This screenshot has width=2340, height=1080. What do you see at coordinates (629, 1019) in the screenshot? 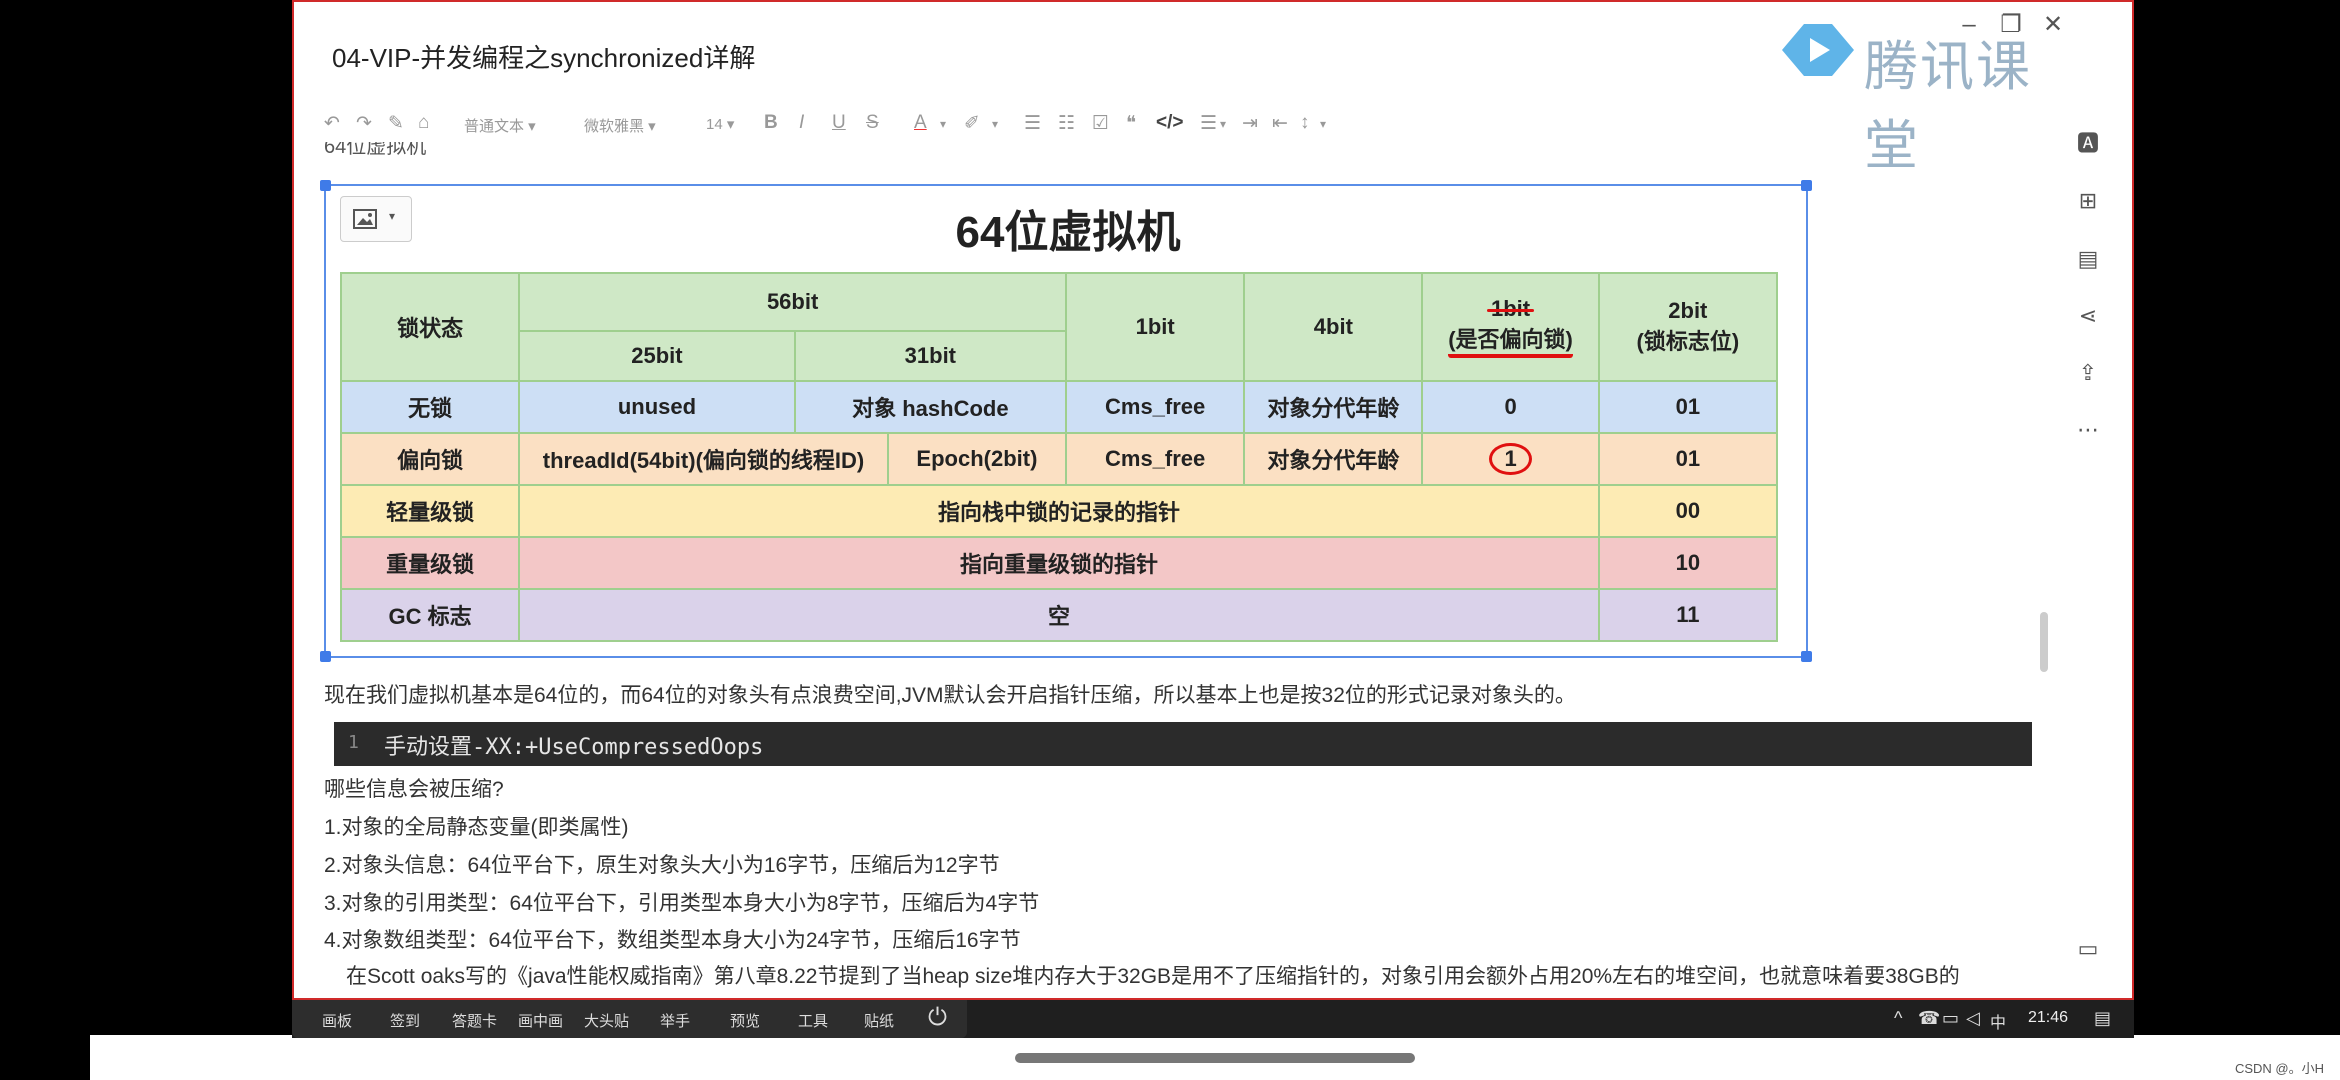
I see `tool-buttons: 画板 签到 答题卡 画中画 大头贴 举手 预览 工具 贴纸 ⏻` at bounding box center [629, 1019].